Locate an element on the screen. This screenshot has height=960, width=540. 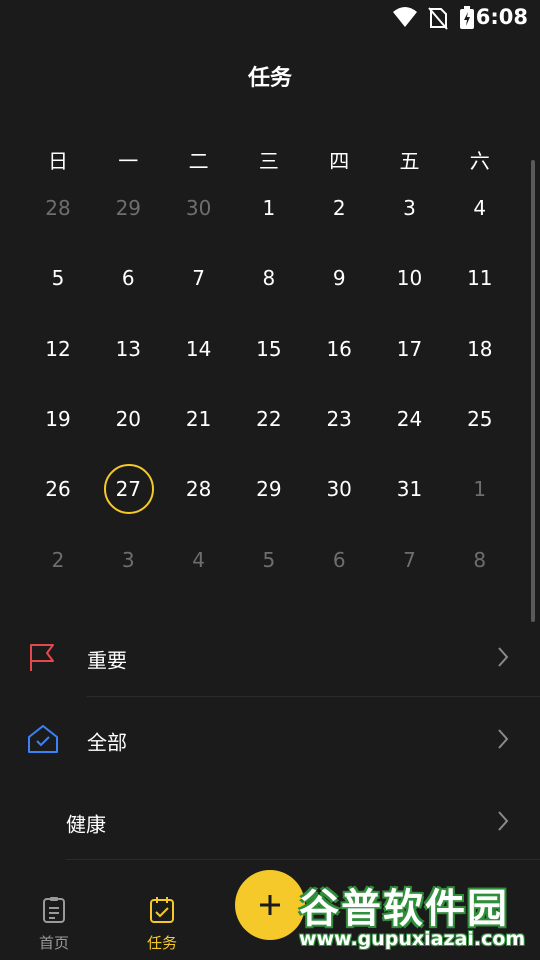
battery-charging-icon is located at coordinates (467, 20).